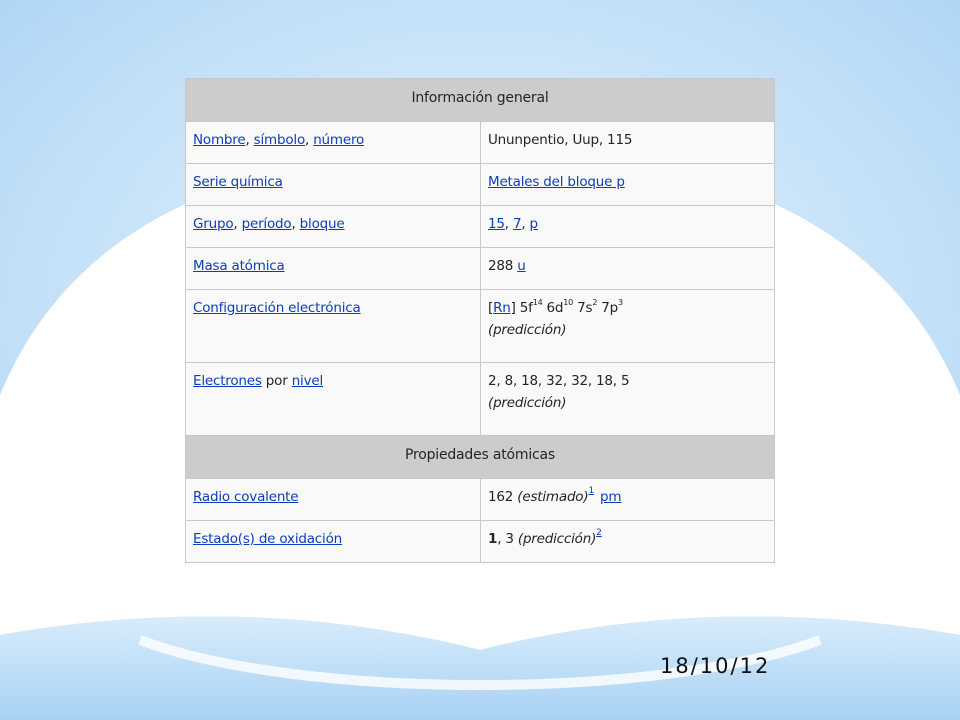 This screenshot has width=960, height=720. I want to click on oxidation-note: (predicción), so click(557, 539).